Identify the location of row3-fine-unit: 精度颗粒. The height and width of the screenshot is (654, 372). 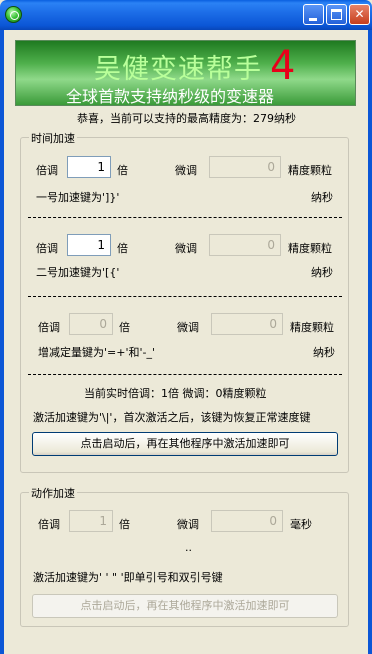
(312, 327).